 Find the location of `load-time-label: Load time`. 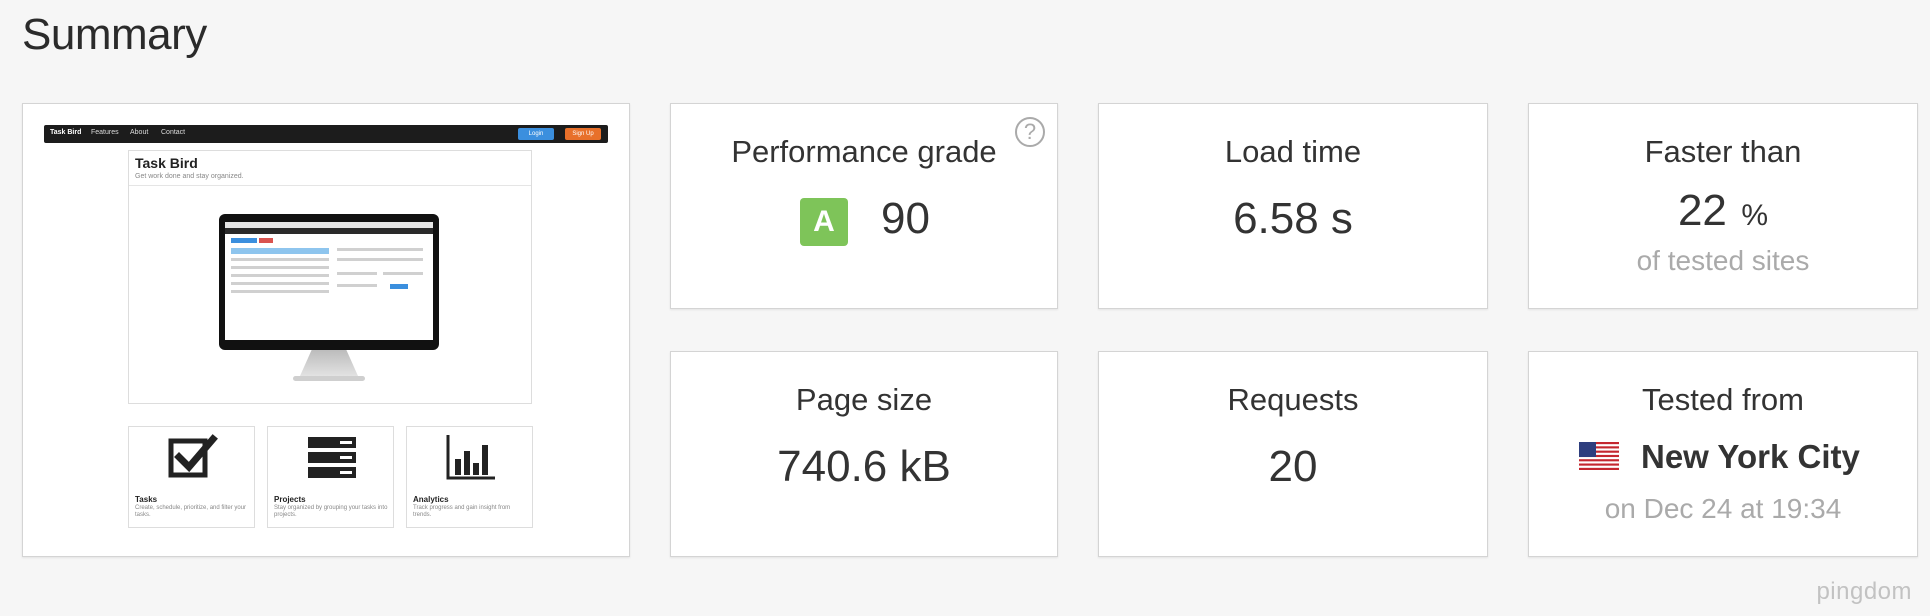

load-time-label: Load time is located at coordinates (1293, 151).